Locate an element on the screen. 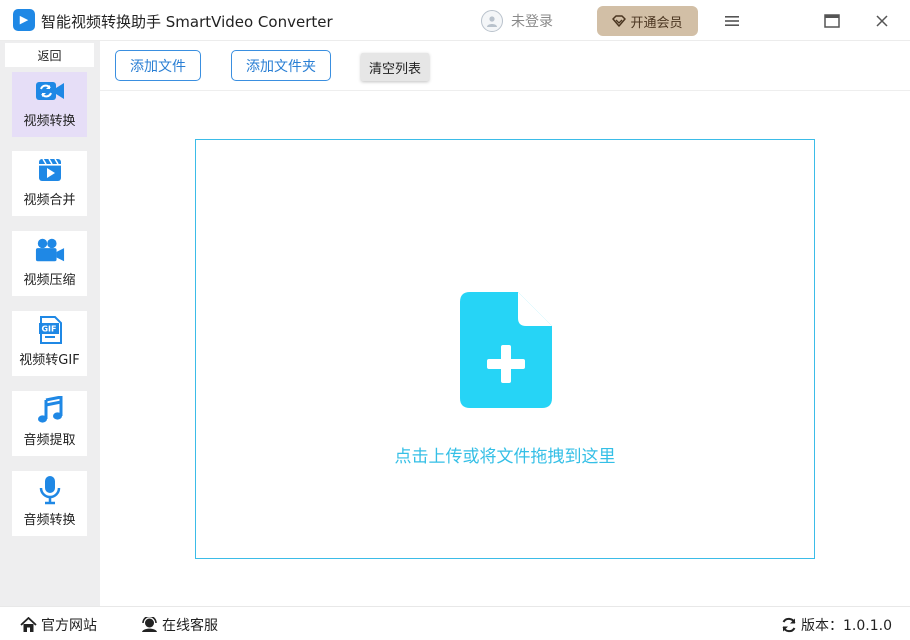 This screenshot has height=640, width=910. toolbar: 添加文件 添加文件夹 清空列表 is located at coordinates (505, 66).